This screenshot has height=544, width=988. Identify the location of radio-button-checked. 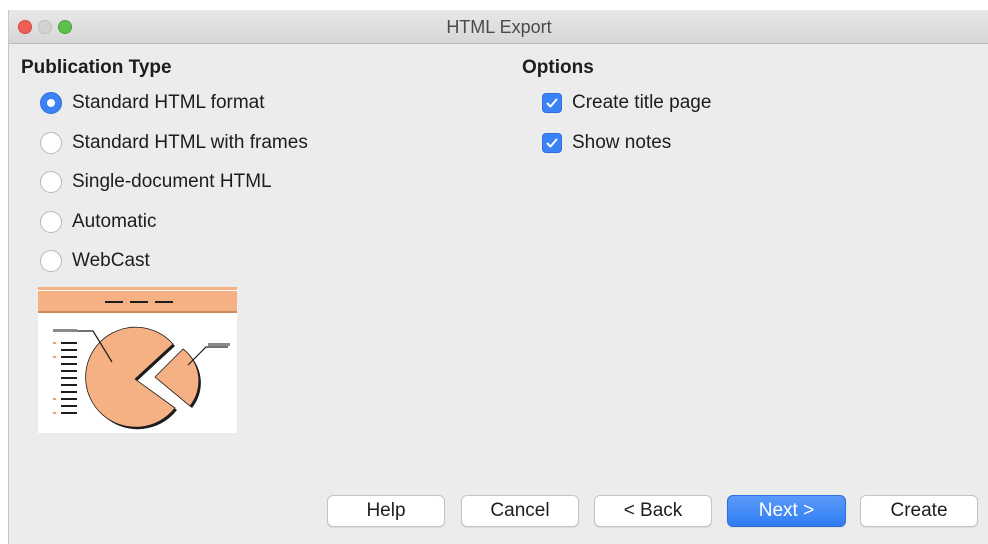
(51, 103).